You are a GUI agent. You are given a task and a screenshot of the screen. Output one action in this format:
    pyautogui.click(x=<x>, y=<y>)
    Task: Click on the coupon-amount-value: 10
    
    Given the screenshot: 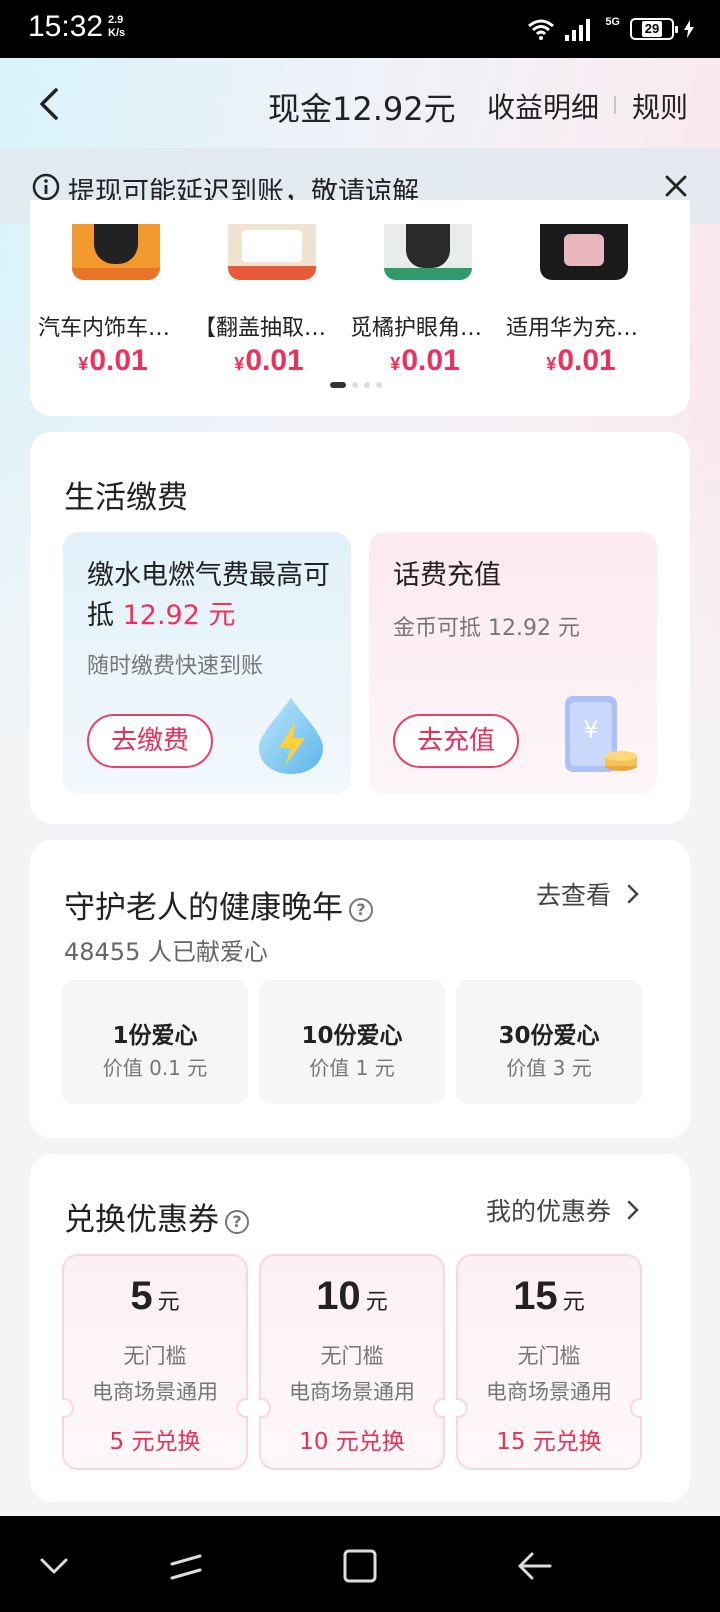 What is the action you would take?
    pyautogui.click(x=338, y=1296)
    